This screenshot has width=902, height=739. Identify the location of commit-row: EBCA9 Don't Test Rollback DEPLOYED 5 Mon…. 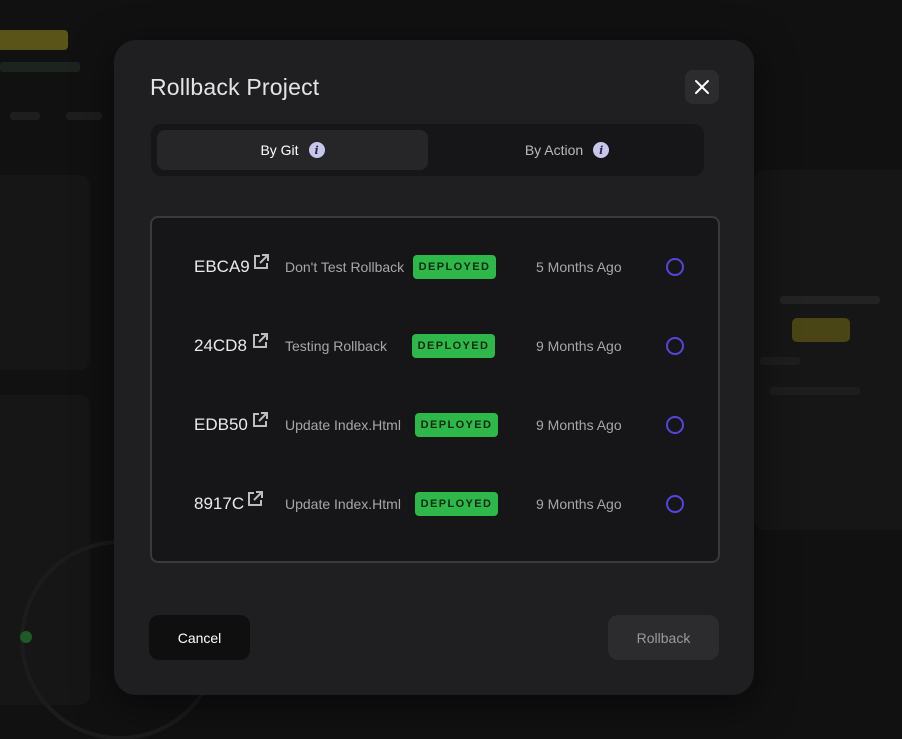
(435, 267).